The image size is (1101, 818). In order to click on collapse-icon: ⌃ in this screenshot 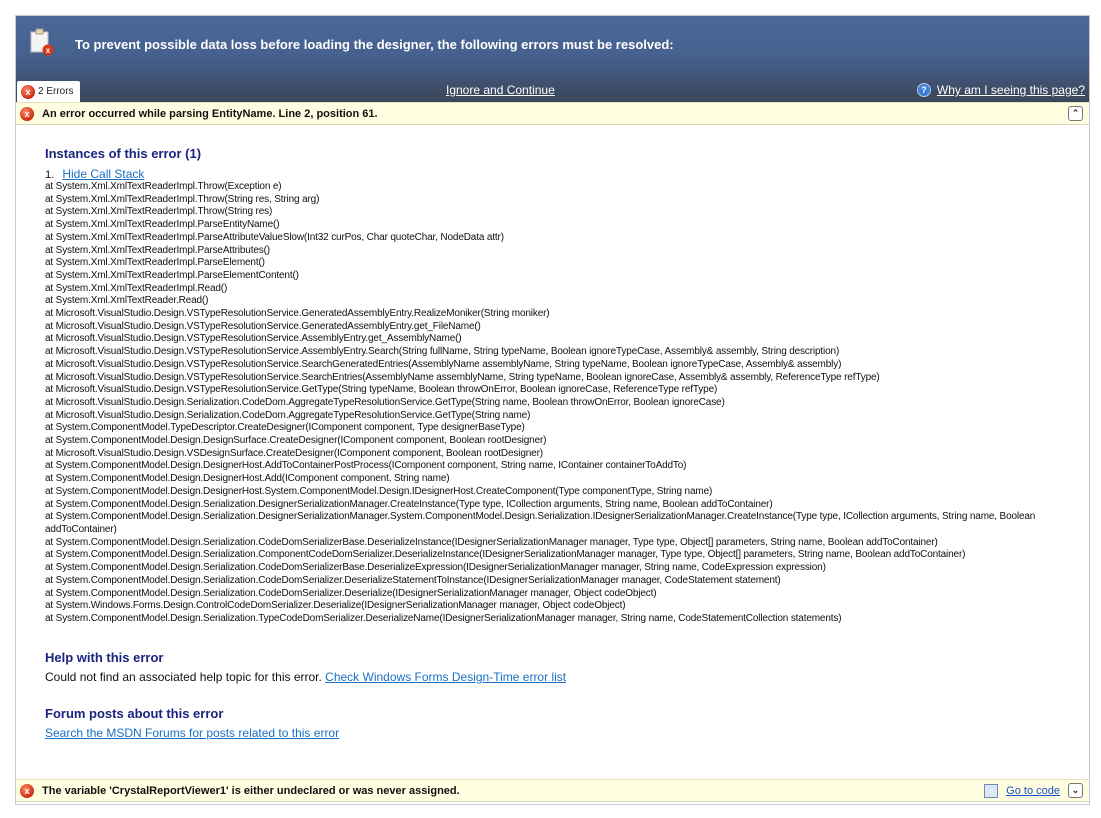, I will do `click(1075, 113)`.